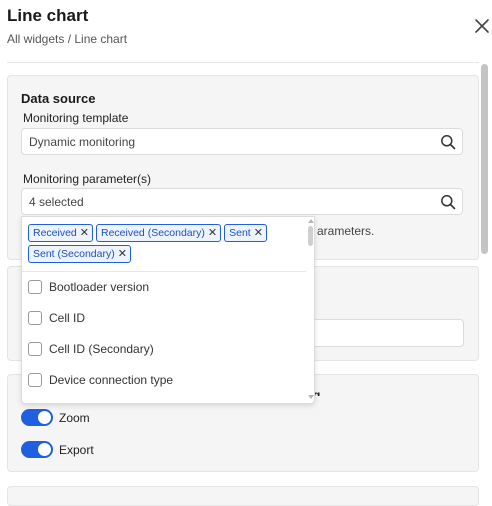 The image size is (492, 506). What do you see at coordinates (56, 202) in the screenshot?
I see `monitoring-parameters-value: 4 selected` at bounding box center [56, 202].